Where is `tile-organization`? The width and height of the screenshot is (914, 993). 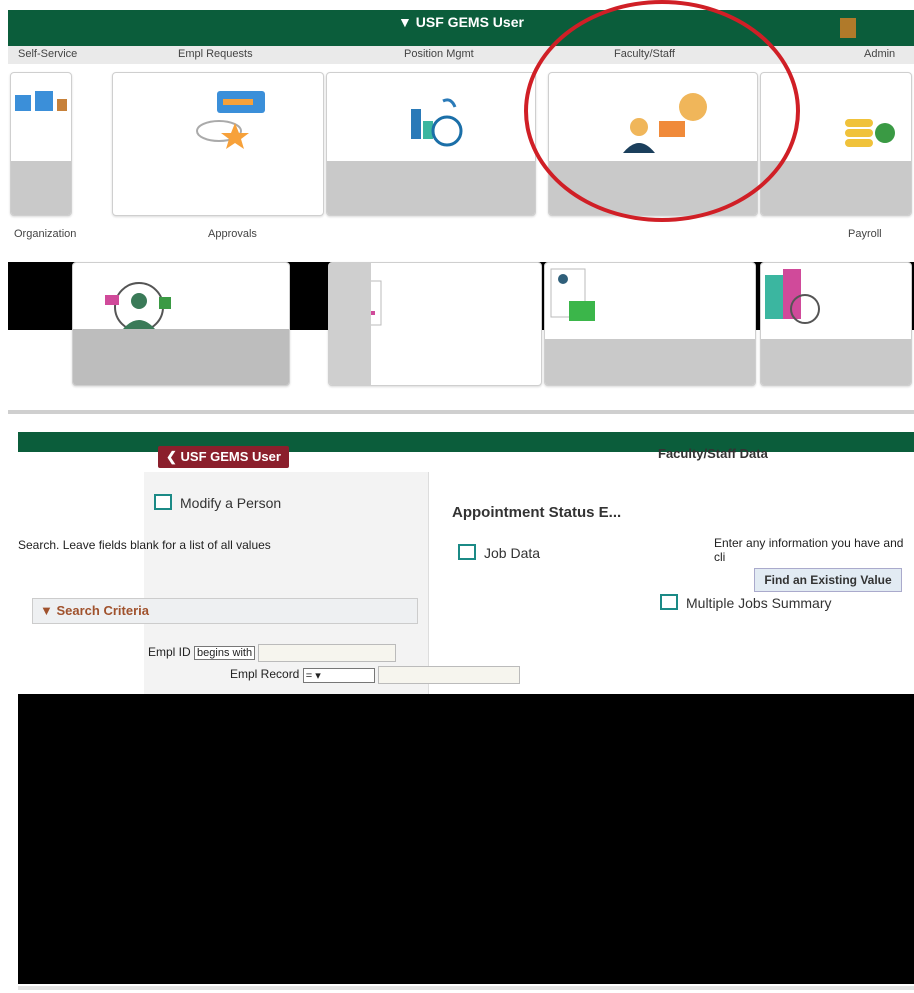 tile-organization is located at coordinates (41, 144).